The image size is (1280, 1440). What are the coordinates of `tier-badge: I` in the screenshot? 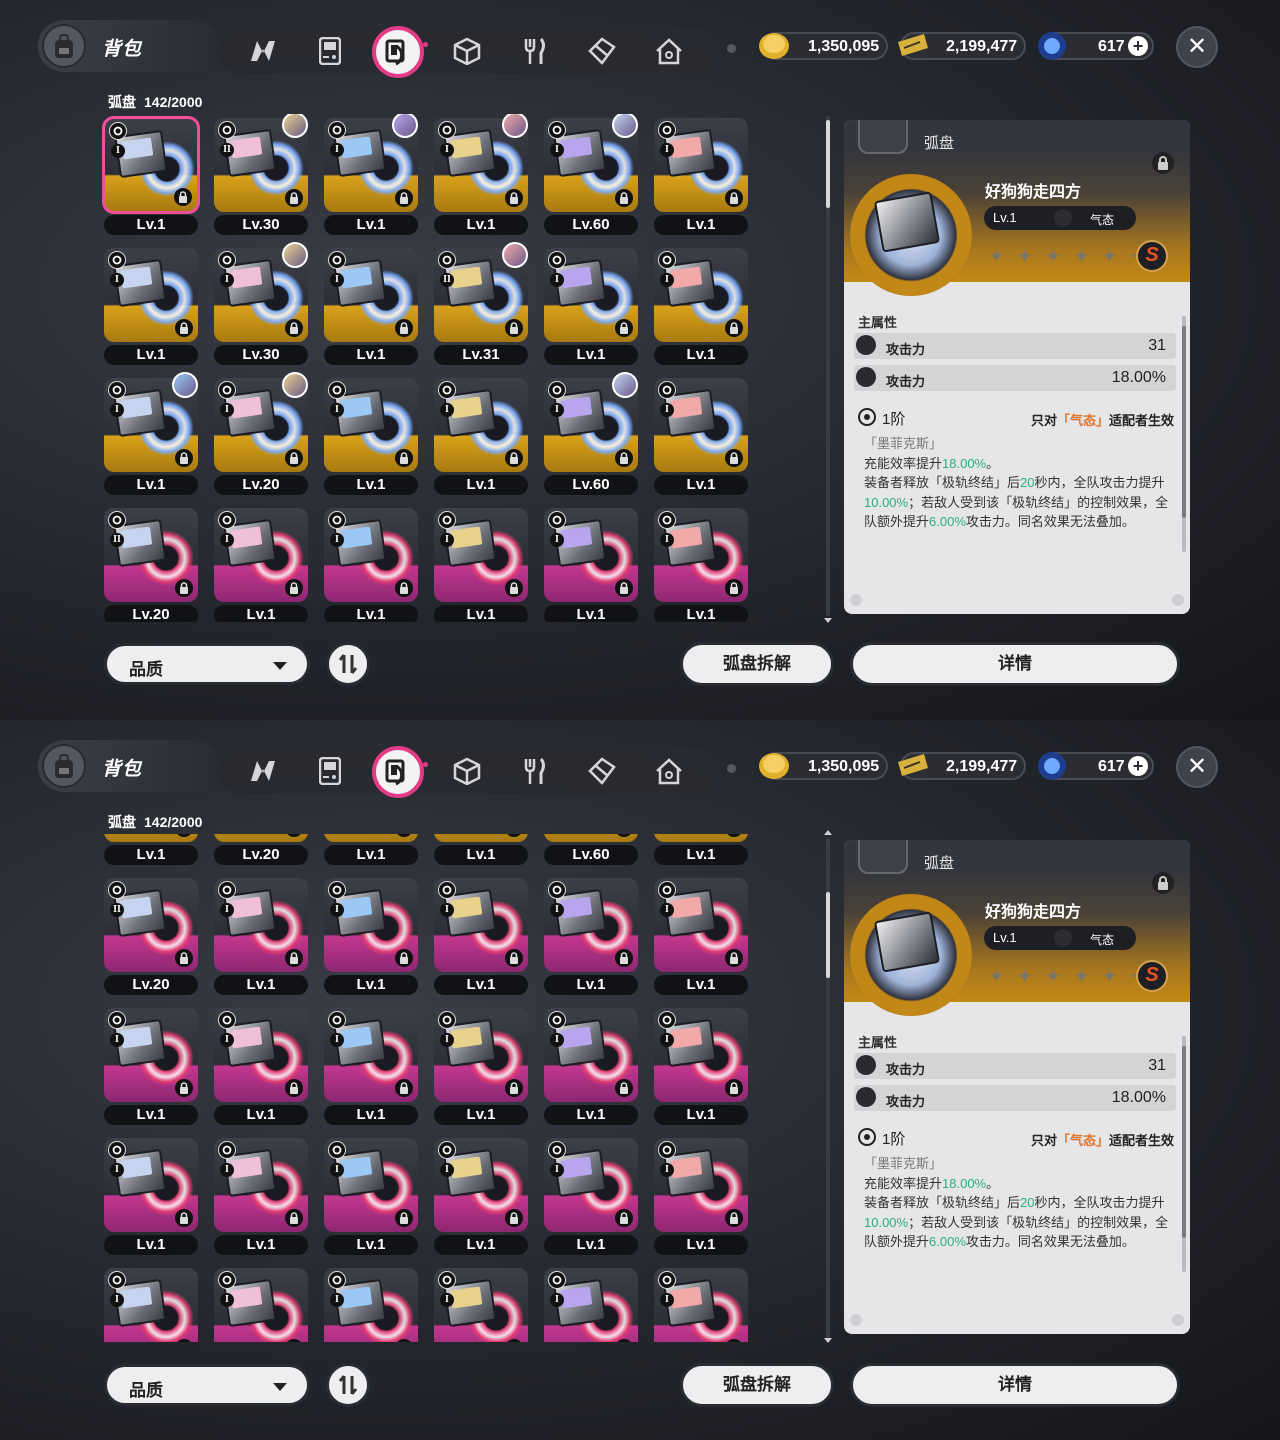 It's located at (667, 150).